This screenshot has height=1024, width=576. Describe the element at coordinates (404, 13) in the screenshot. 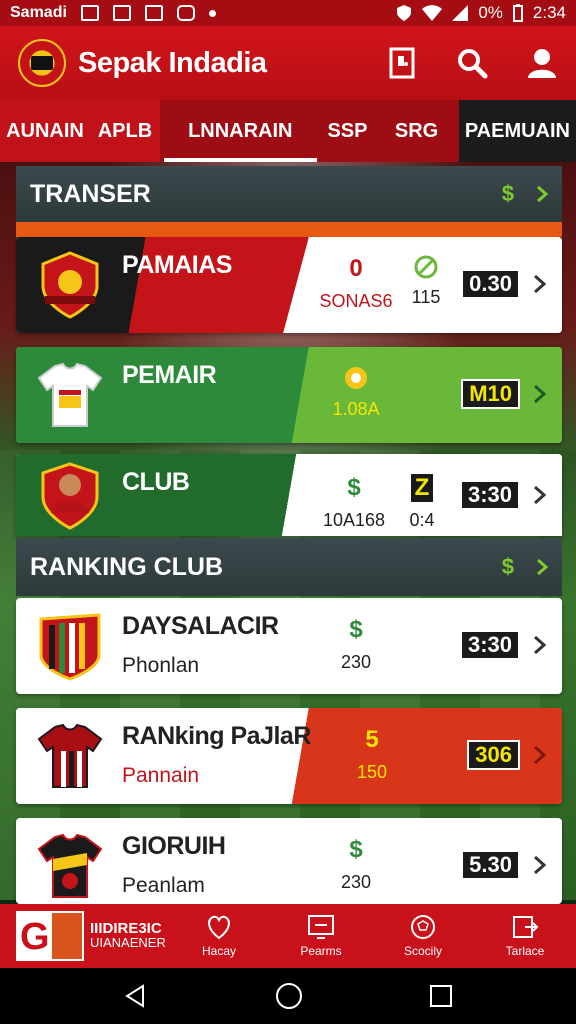

I see `vpn-icon` at that location.